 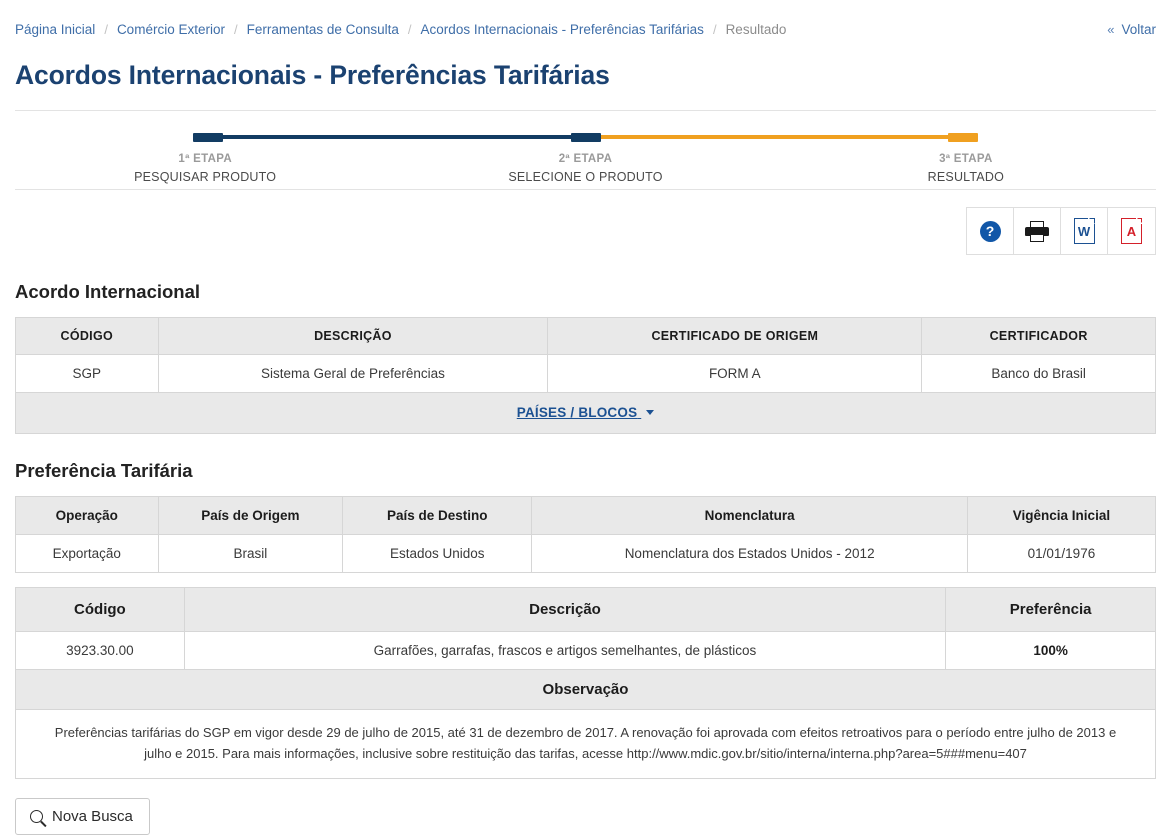 What do you see at coordinates (108, 291) in the screenshot?
I see `section-title-acordo: Acordo Internacional` at bounding box center [108, 291].